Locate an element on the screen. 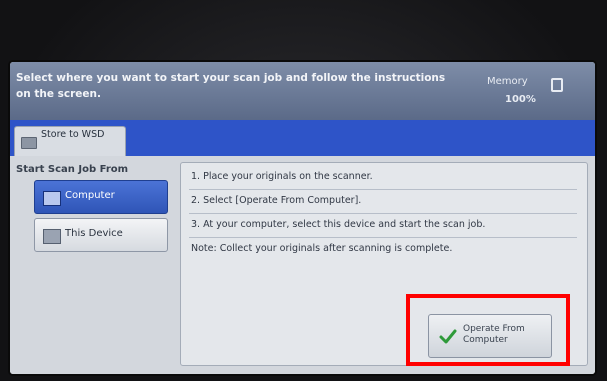  computer-button: Computer is located at coordinates (101, 197).